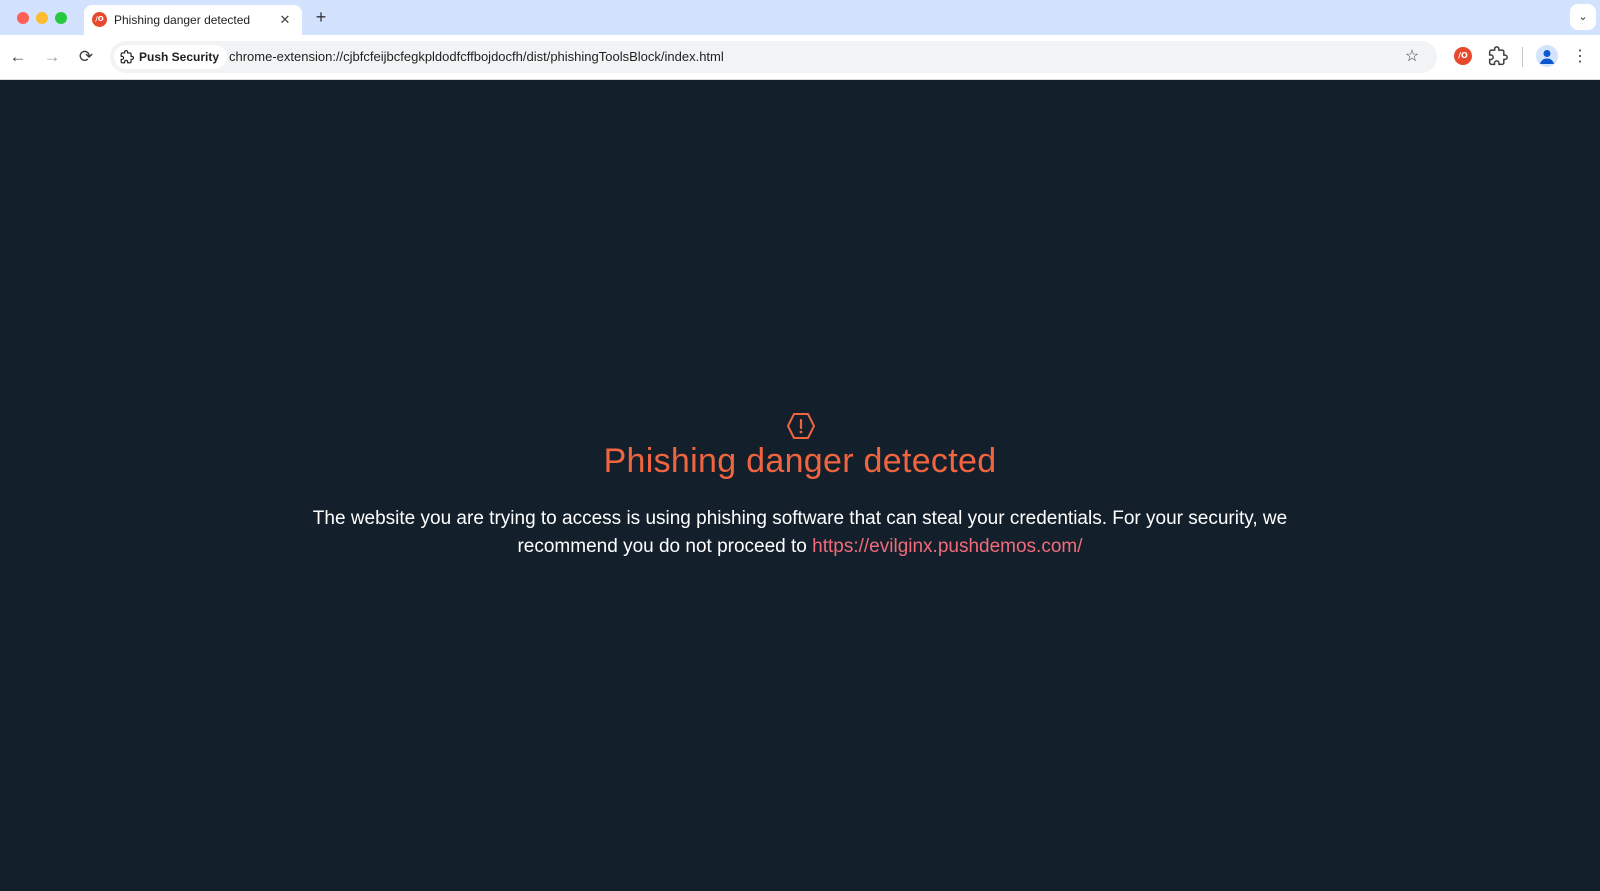 The width and height of the screenshot is (1600, 891). What do you see at coordinates (800, 461) in the screenshot?
I see `page-title: Phishing danger detected` at bounding box center [800, 461].